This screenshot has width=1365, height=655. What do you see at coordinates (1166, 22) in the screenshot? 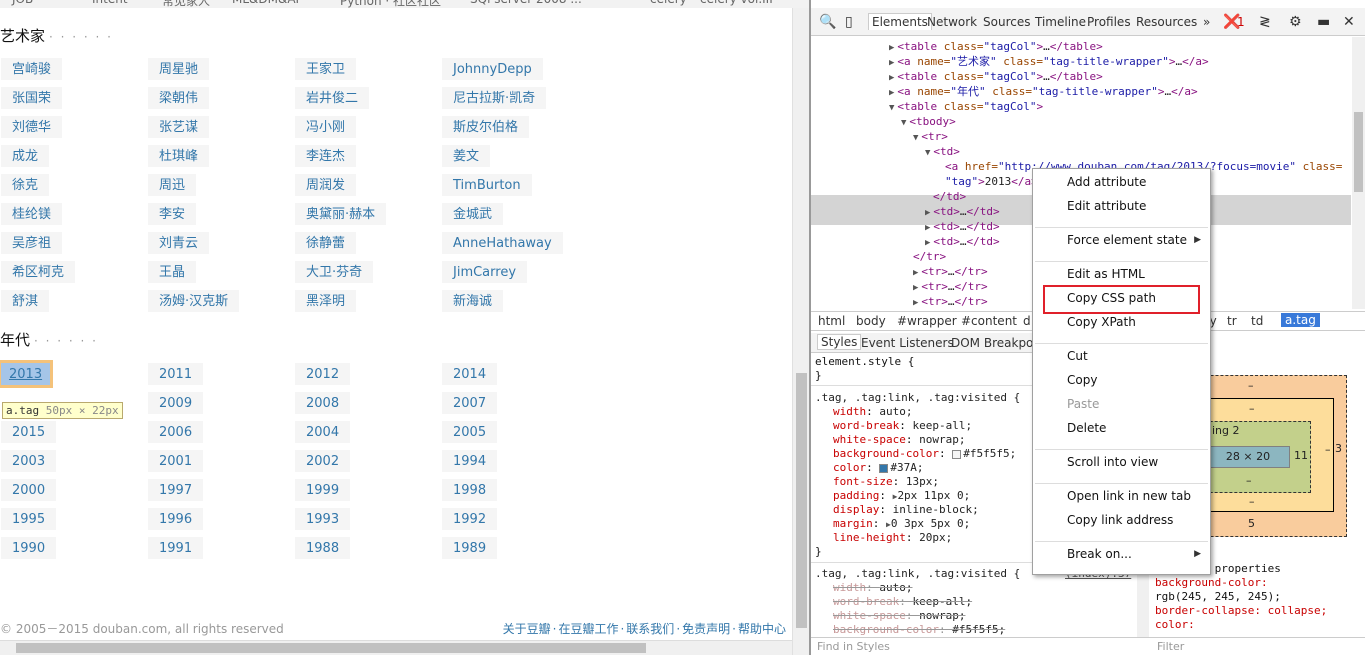
I see `tab-resources: Resources` at bounding box center [1166, 22].